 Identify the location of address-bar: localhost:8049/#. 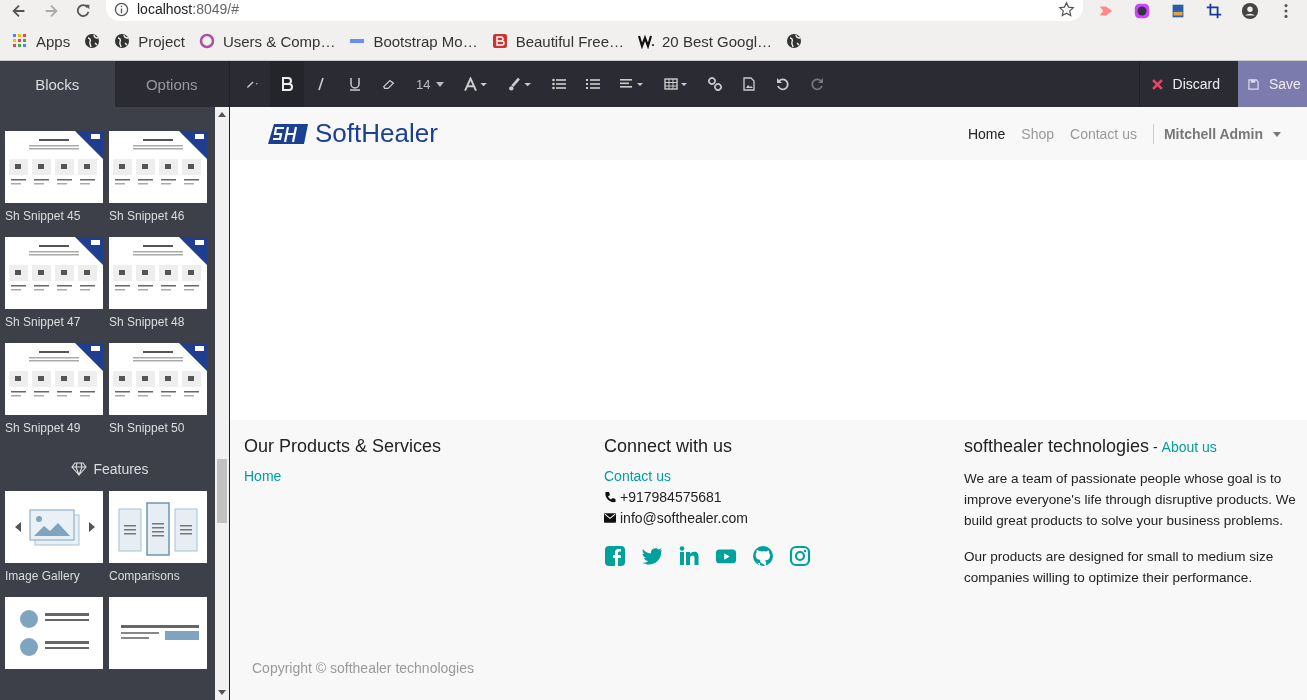
(594, 10).